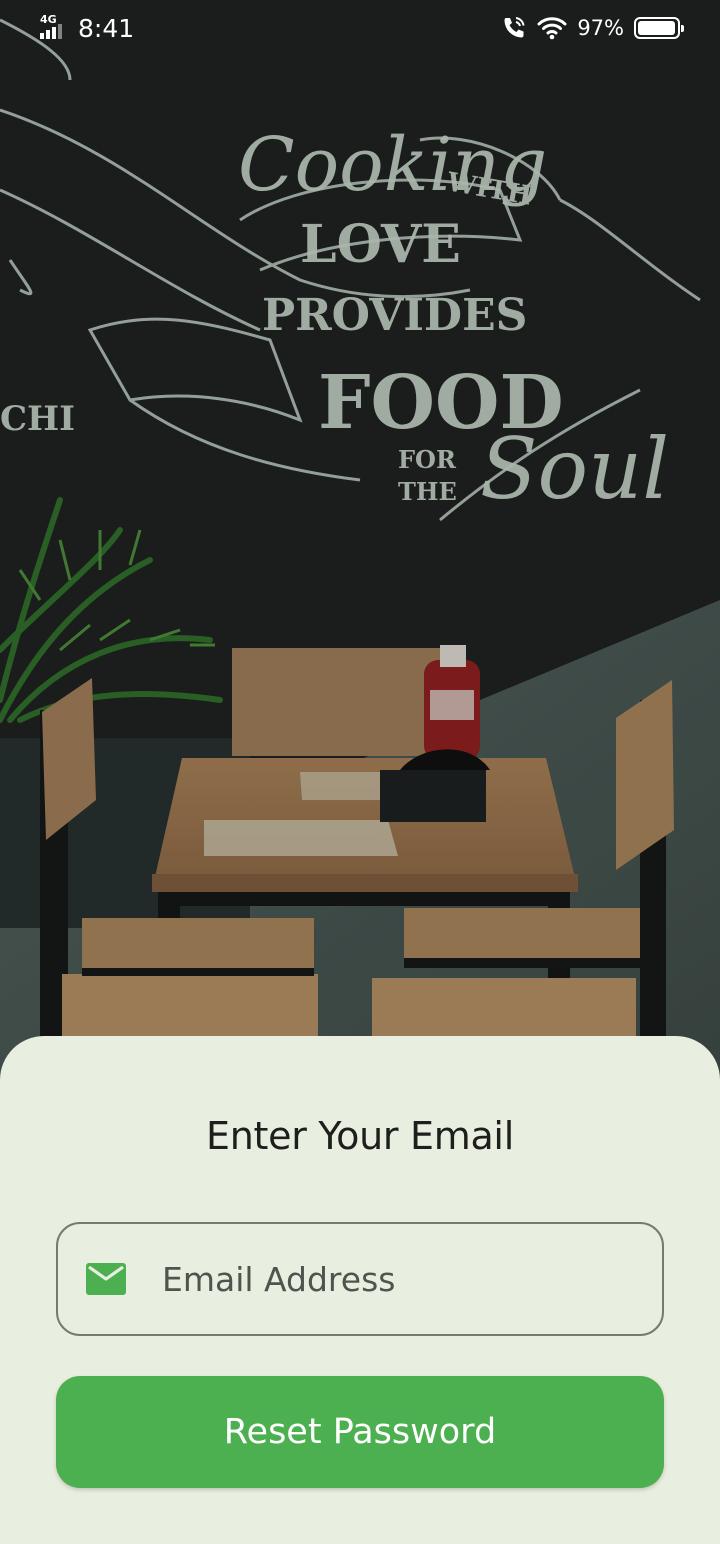  Describe the element at coordinates (360, 1432) in the screenshot. I see `reset-password-button: Reset Password` at that location.